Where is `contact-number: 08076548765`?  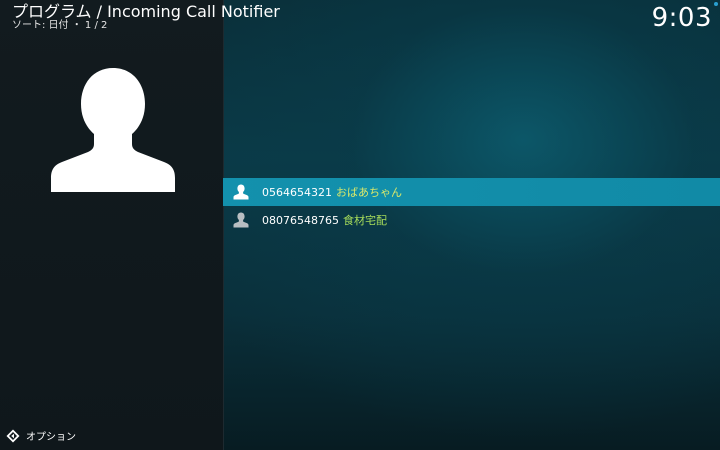
contact-number: 08076548765 is located at coordinates (300, 220).